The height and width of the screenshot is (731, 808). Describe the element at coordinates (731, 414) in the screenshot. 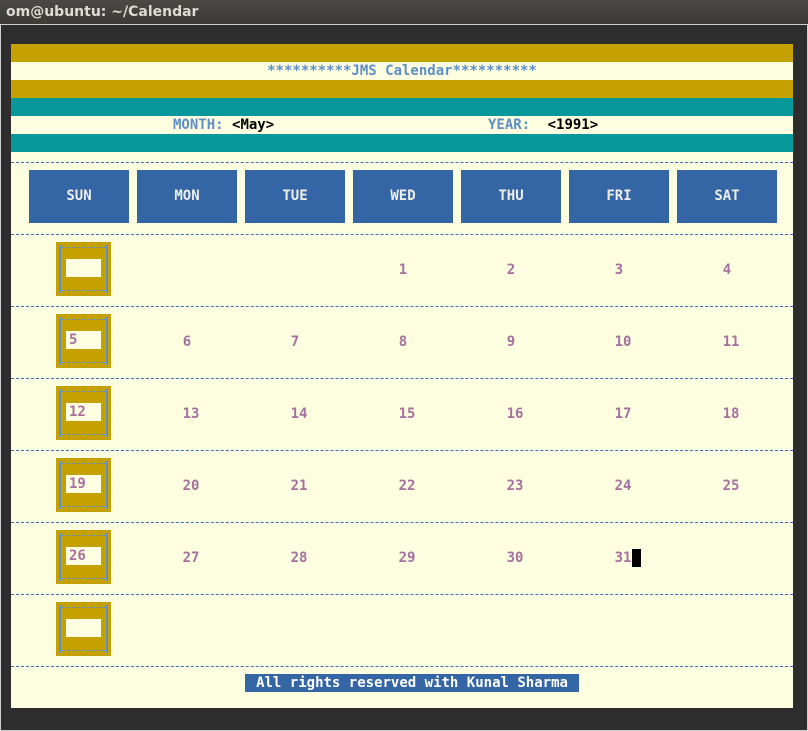

I see `date-cell: 18` at that location.